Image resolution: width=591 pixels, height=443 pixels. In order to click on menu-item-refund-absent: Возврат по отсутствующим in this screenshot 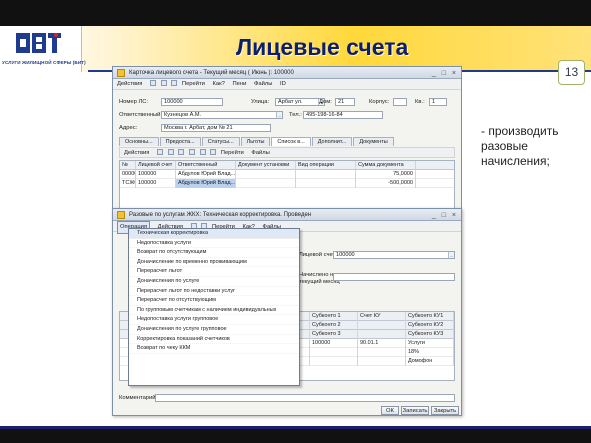, I will do `click(214, 253)`.